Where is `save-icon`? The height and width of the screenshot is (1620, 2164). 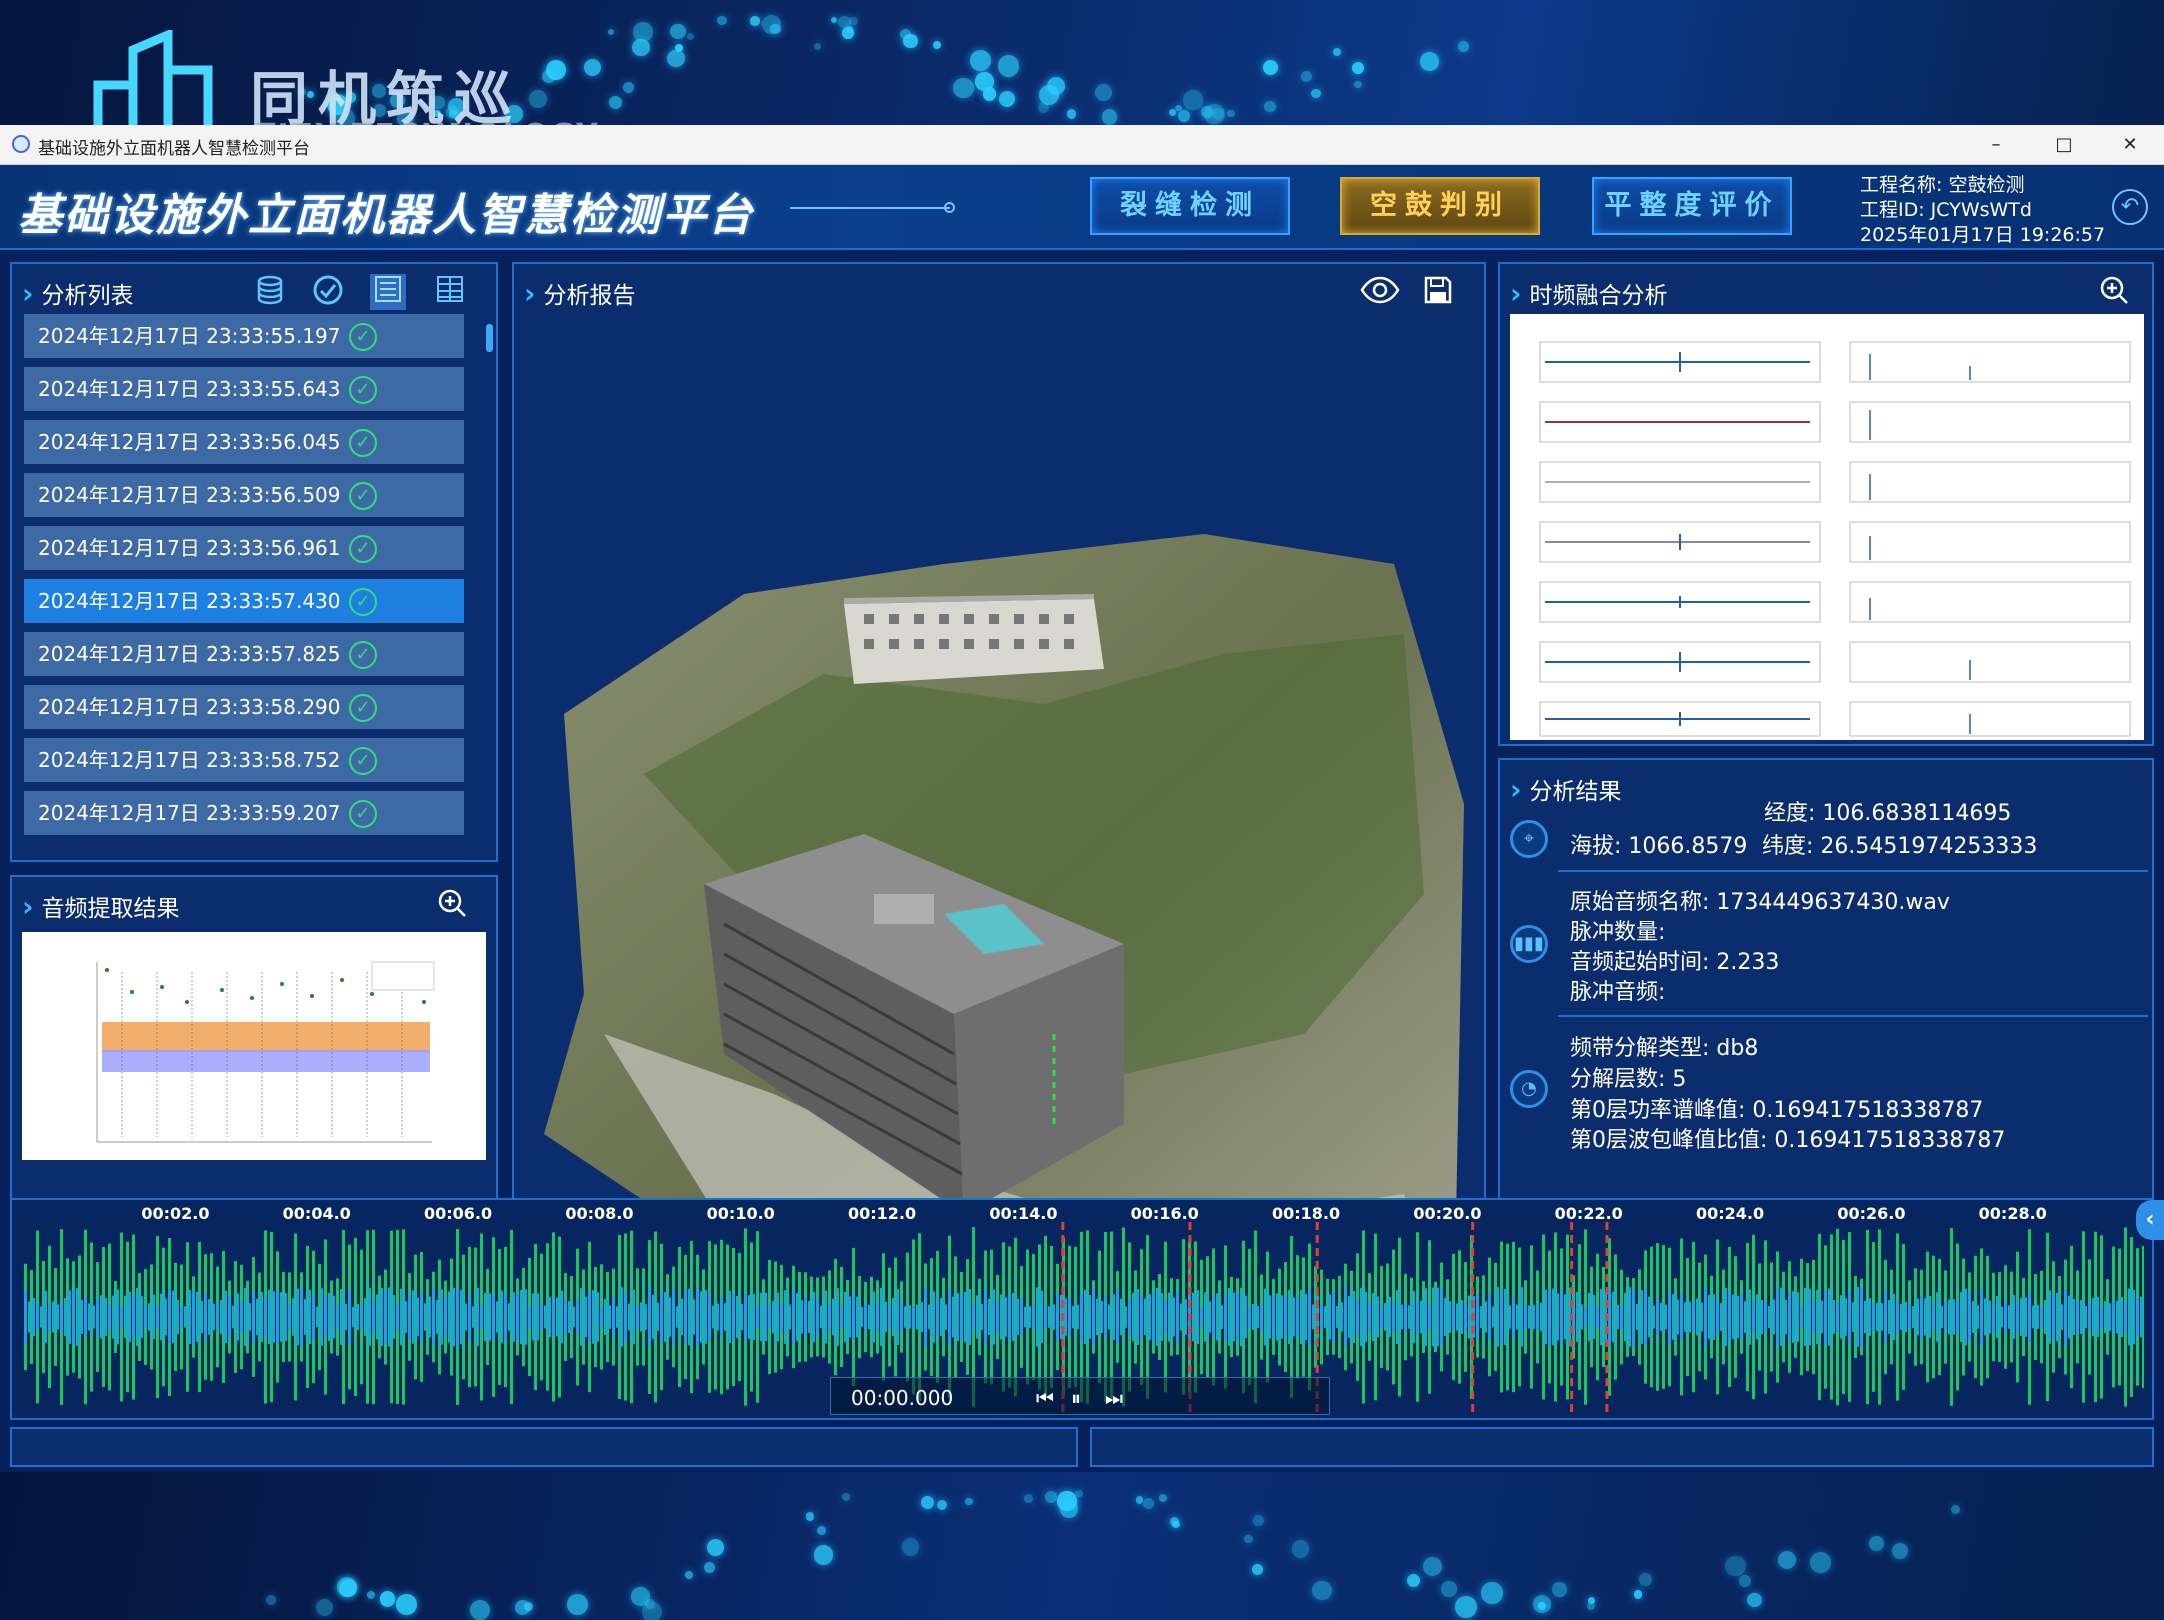 save-icon is located at coordinates (1438, 292).